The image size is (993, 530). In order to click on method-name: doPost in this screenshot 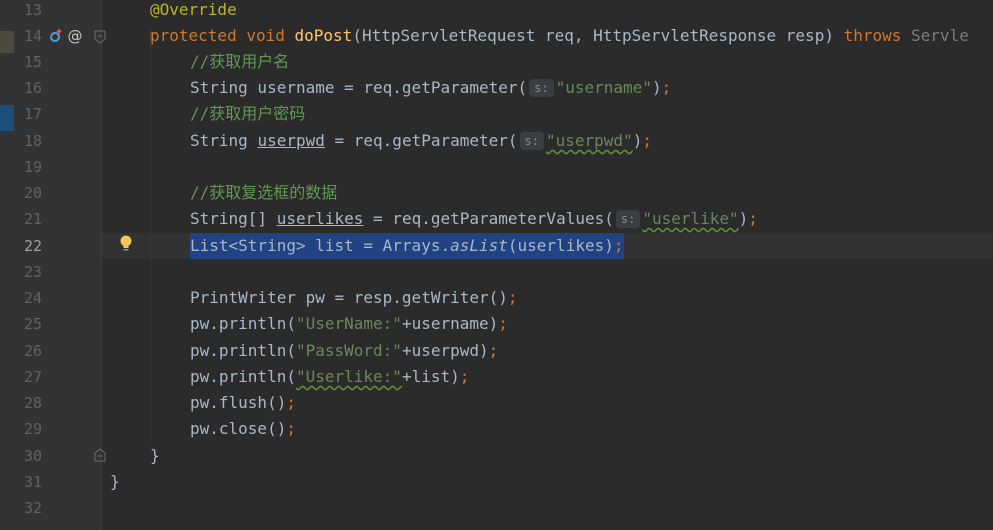, I will do `click(323, 35)`.